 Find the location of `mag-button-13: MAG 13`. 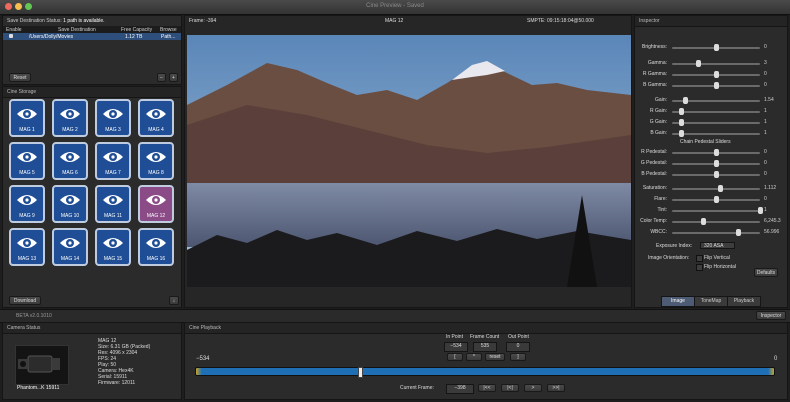

mag-button-13: MAG 13 is located at coordinates (27, 247).